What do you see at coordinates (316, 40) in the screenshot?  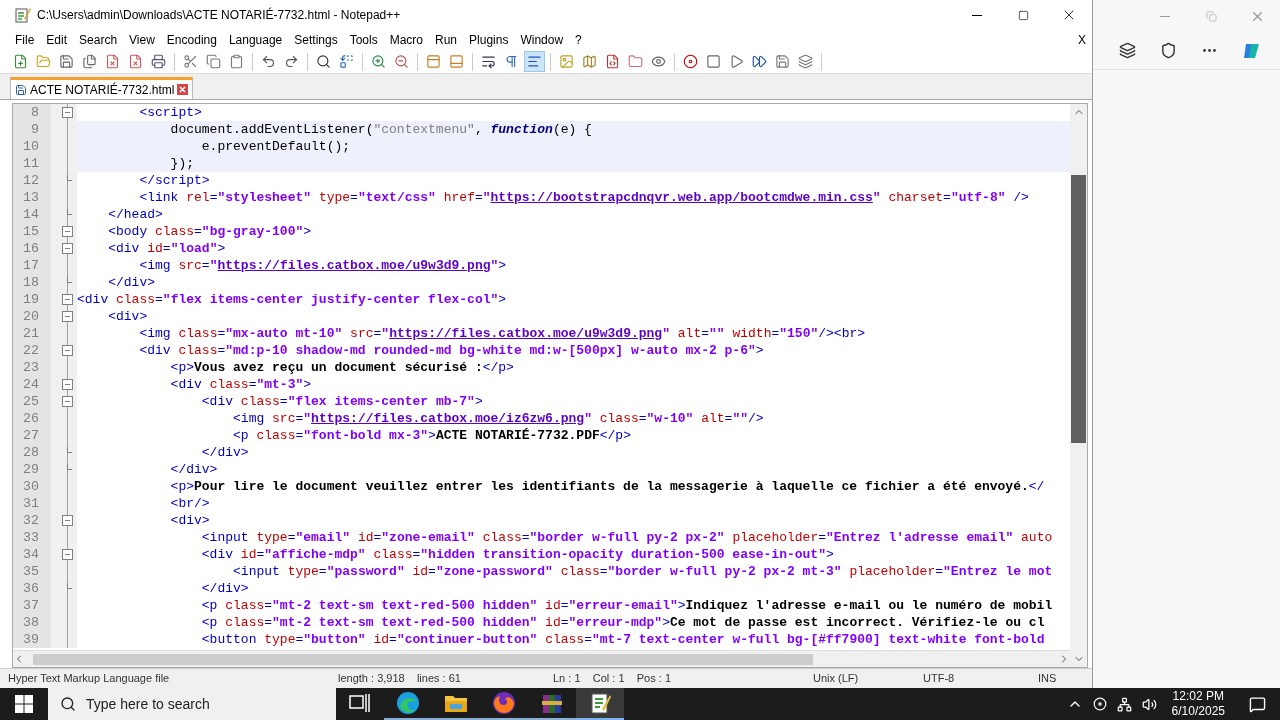 I see `menu-item: Settings` at bounding box center [316, 40].